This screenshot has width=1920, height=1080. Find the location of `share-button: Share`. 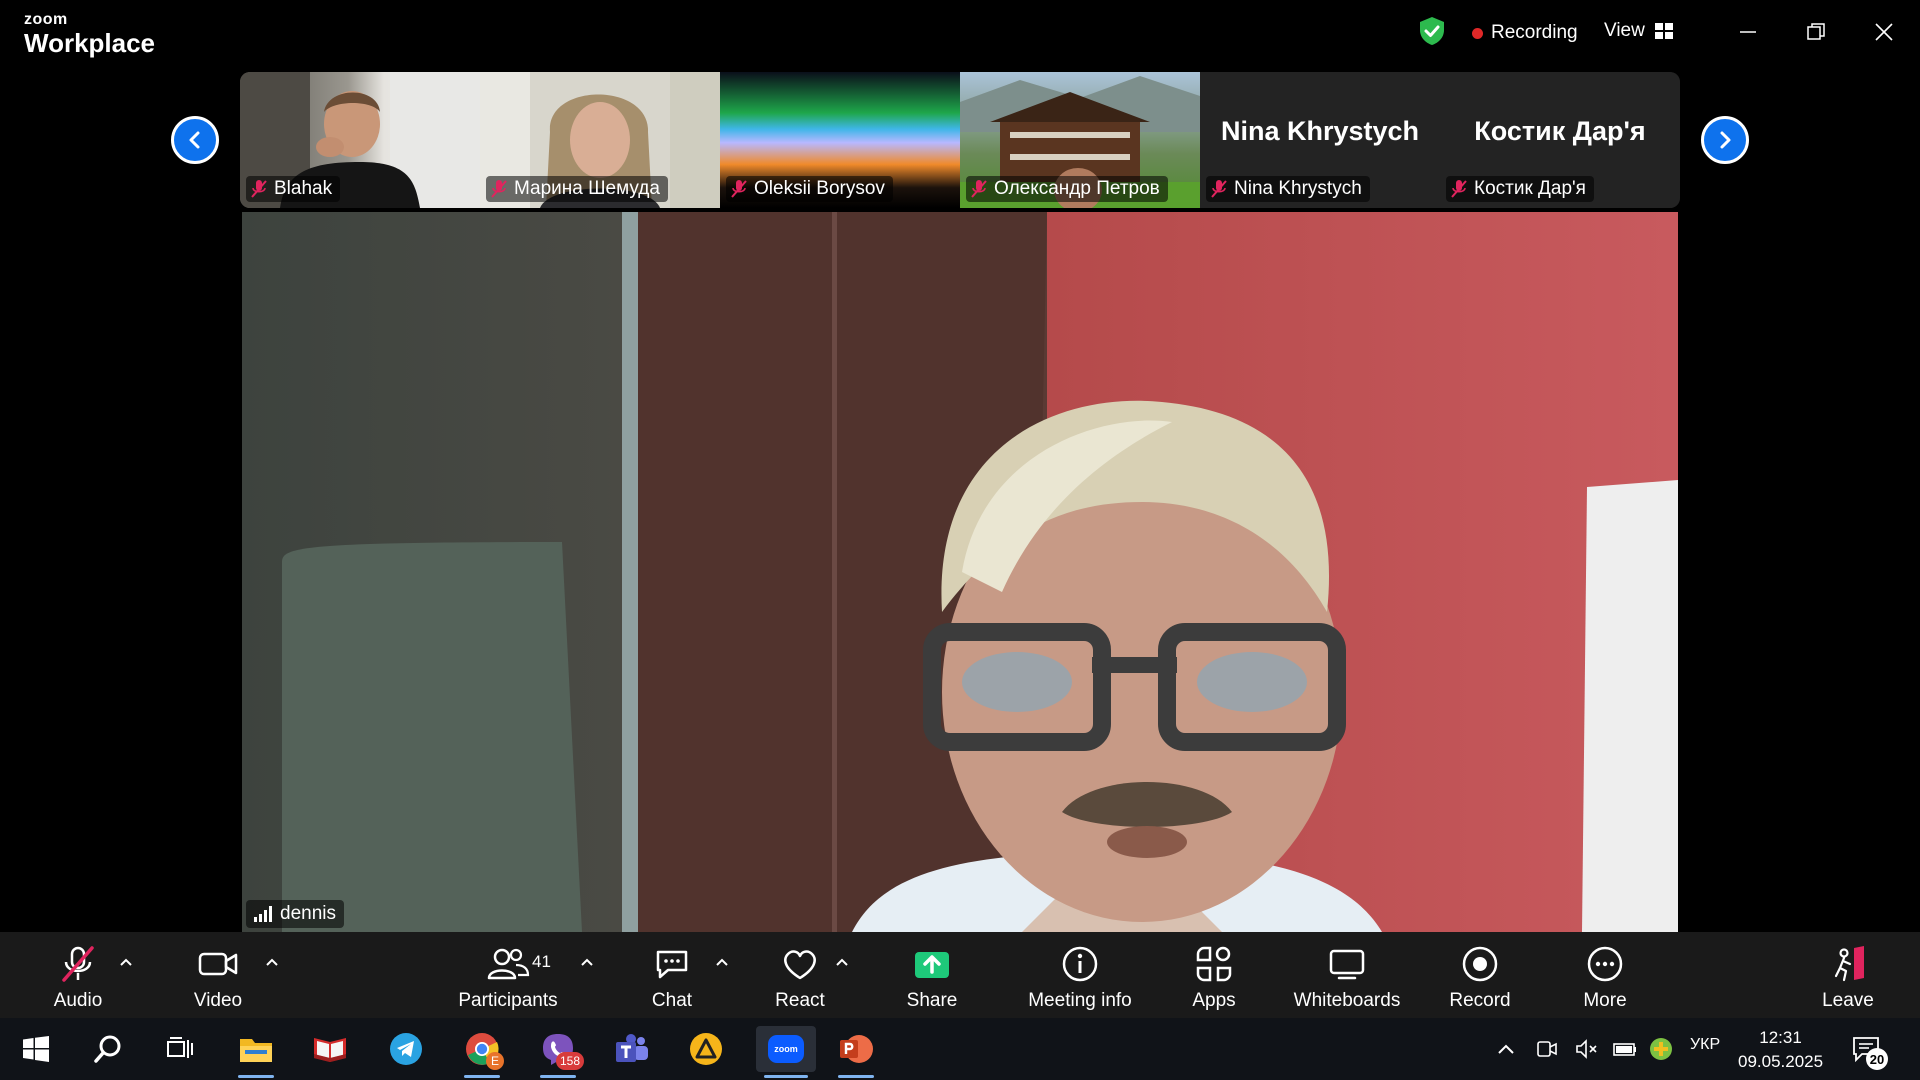

share-button: Share is located at coordinates (932, 975).